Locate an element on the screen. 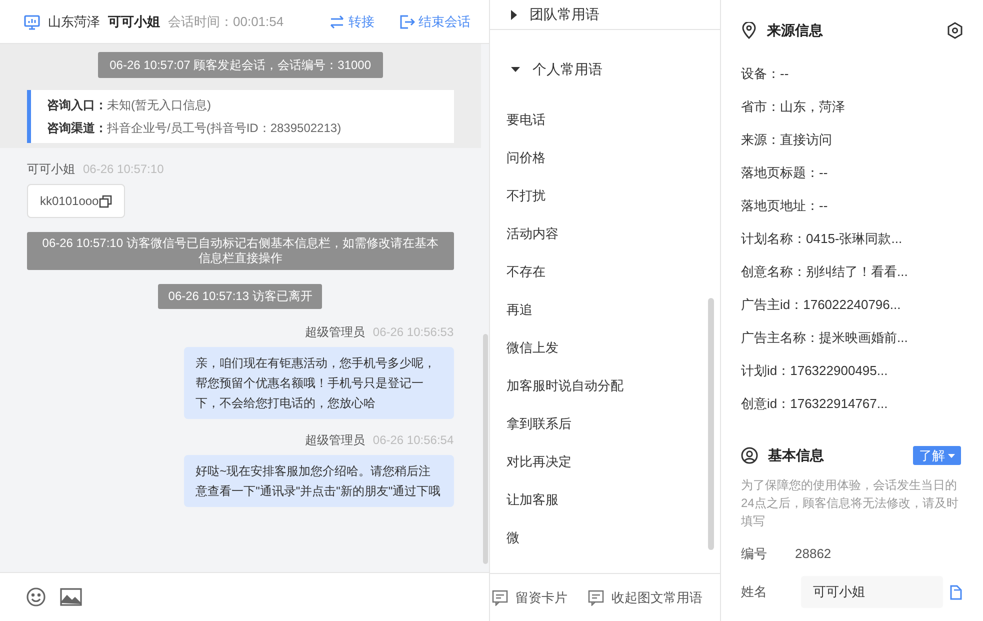 This screenshot has width=983, height=621. field-label: 编号 is located at coordinates (754, 554).